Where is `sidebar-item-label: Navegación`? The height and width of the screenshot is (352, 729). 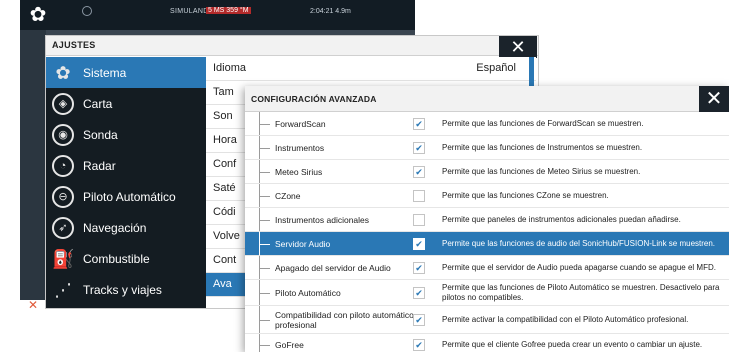 sidebar-item-label: Navegación is located at coordinates (115, 228).